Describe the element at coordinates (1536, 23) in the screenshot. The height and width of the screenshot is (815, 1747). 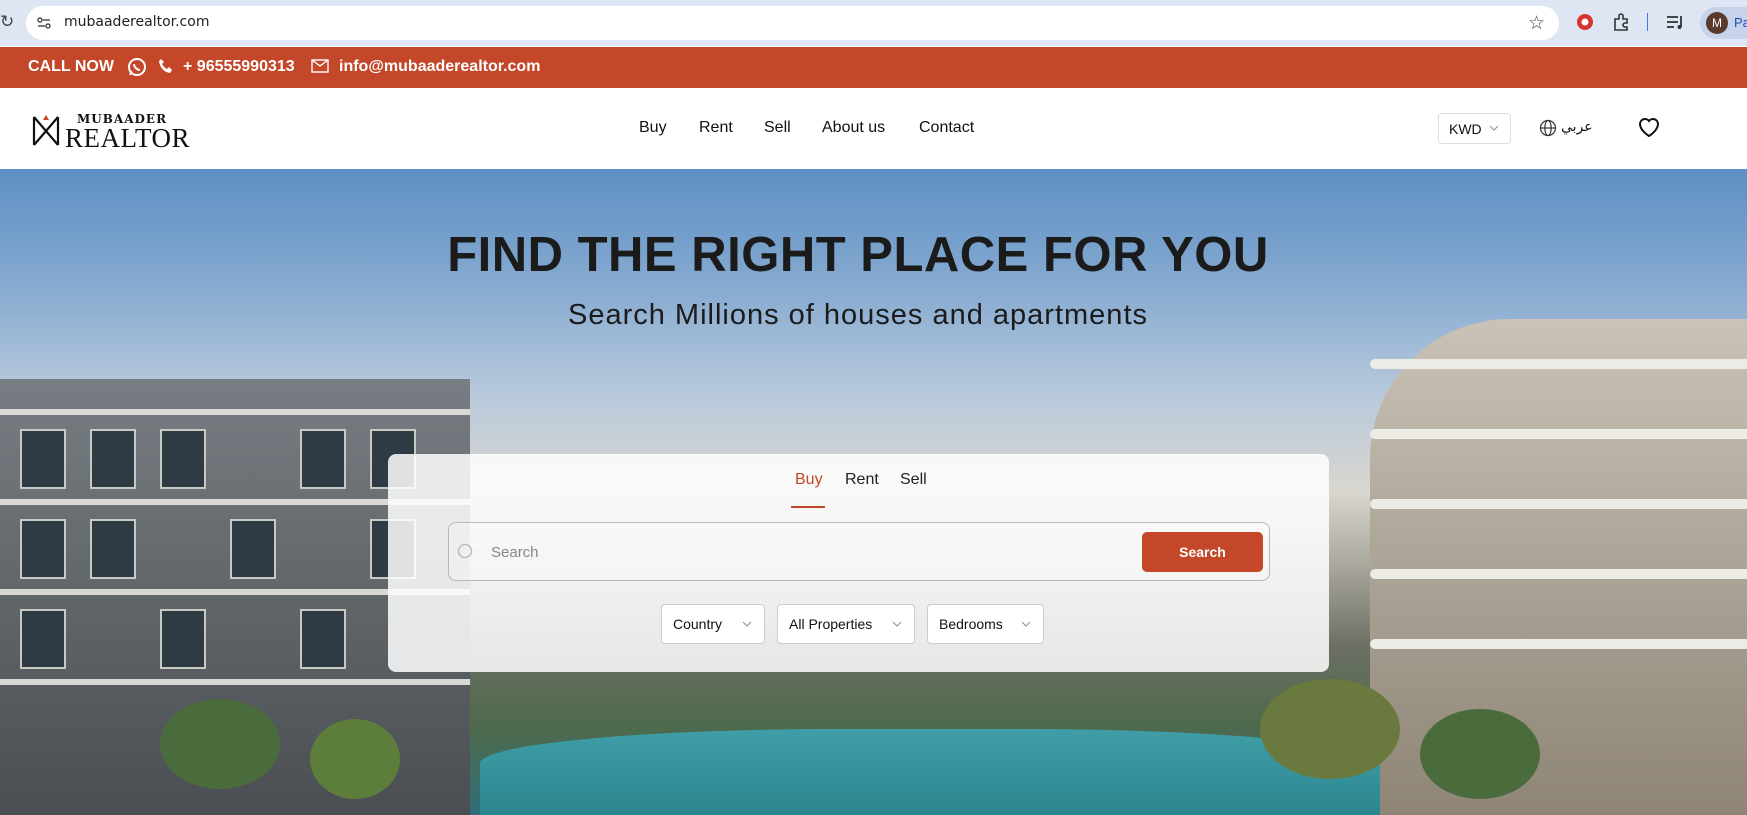
I see `bookmark-star-icon: ☆` at that location.